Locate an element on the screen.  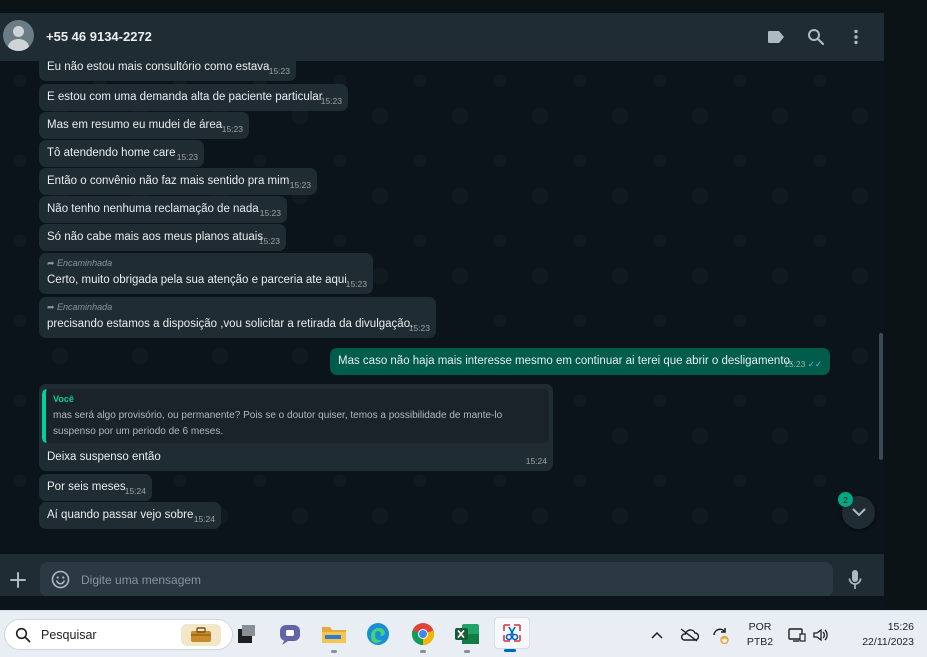
message-text: Mas em resumo eu mudei de área is located at coordinates (135, 125).